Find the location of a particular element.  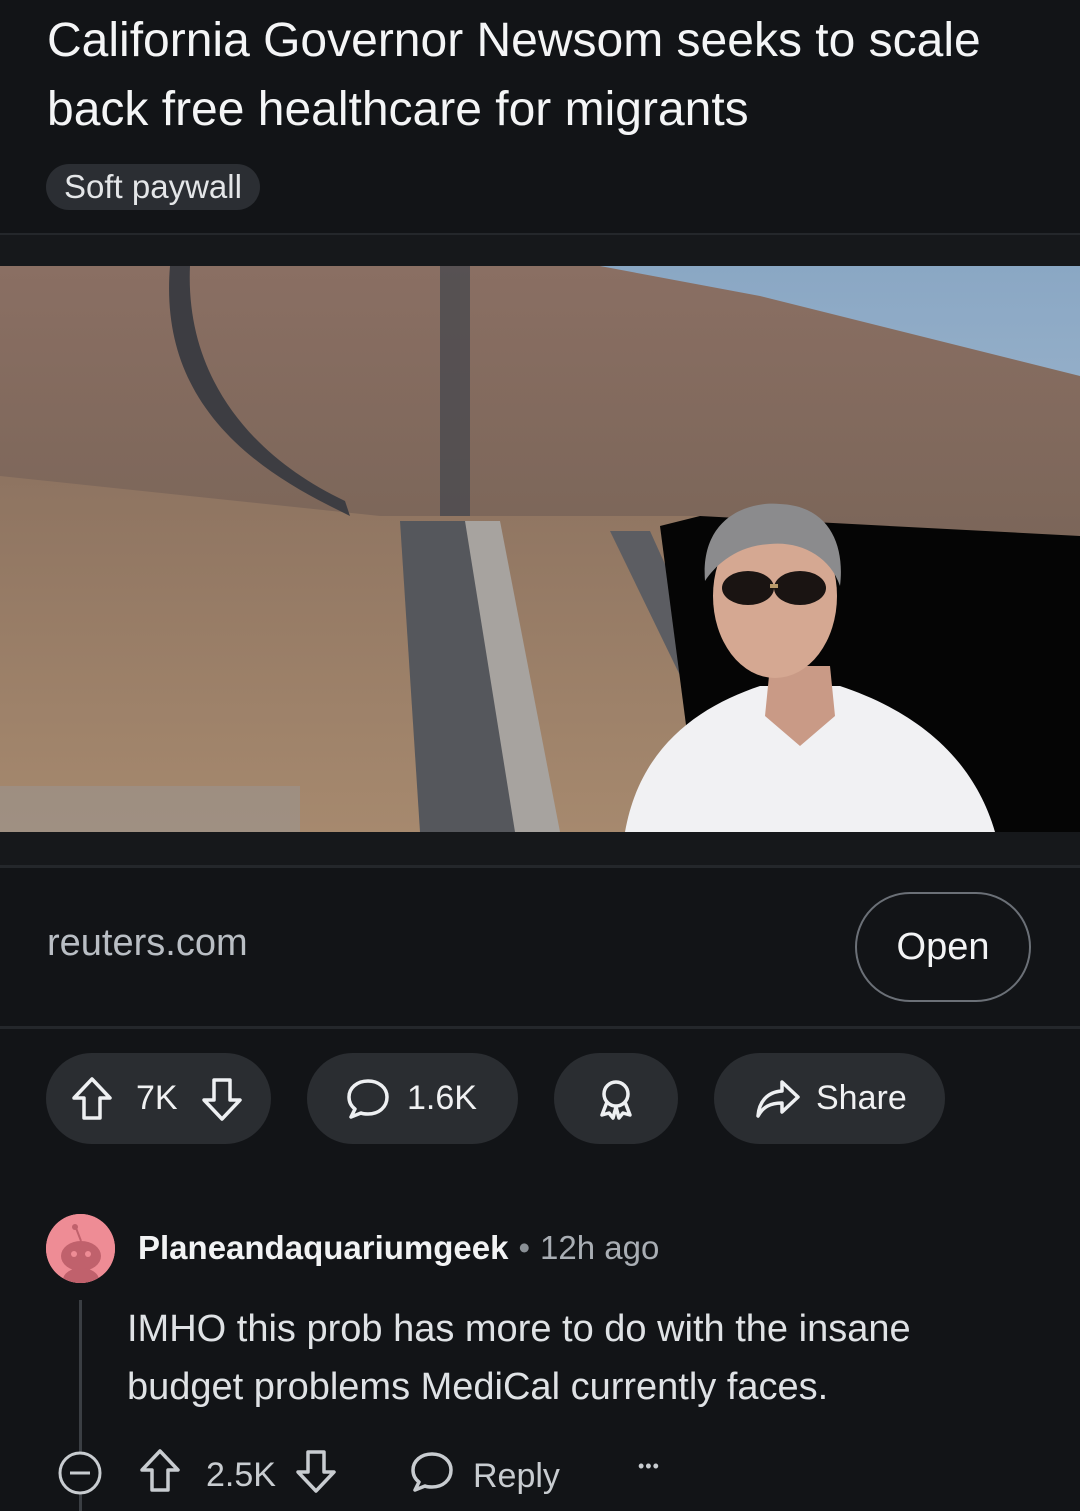

award-button is located at coordinates (616, 1098).